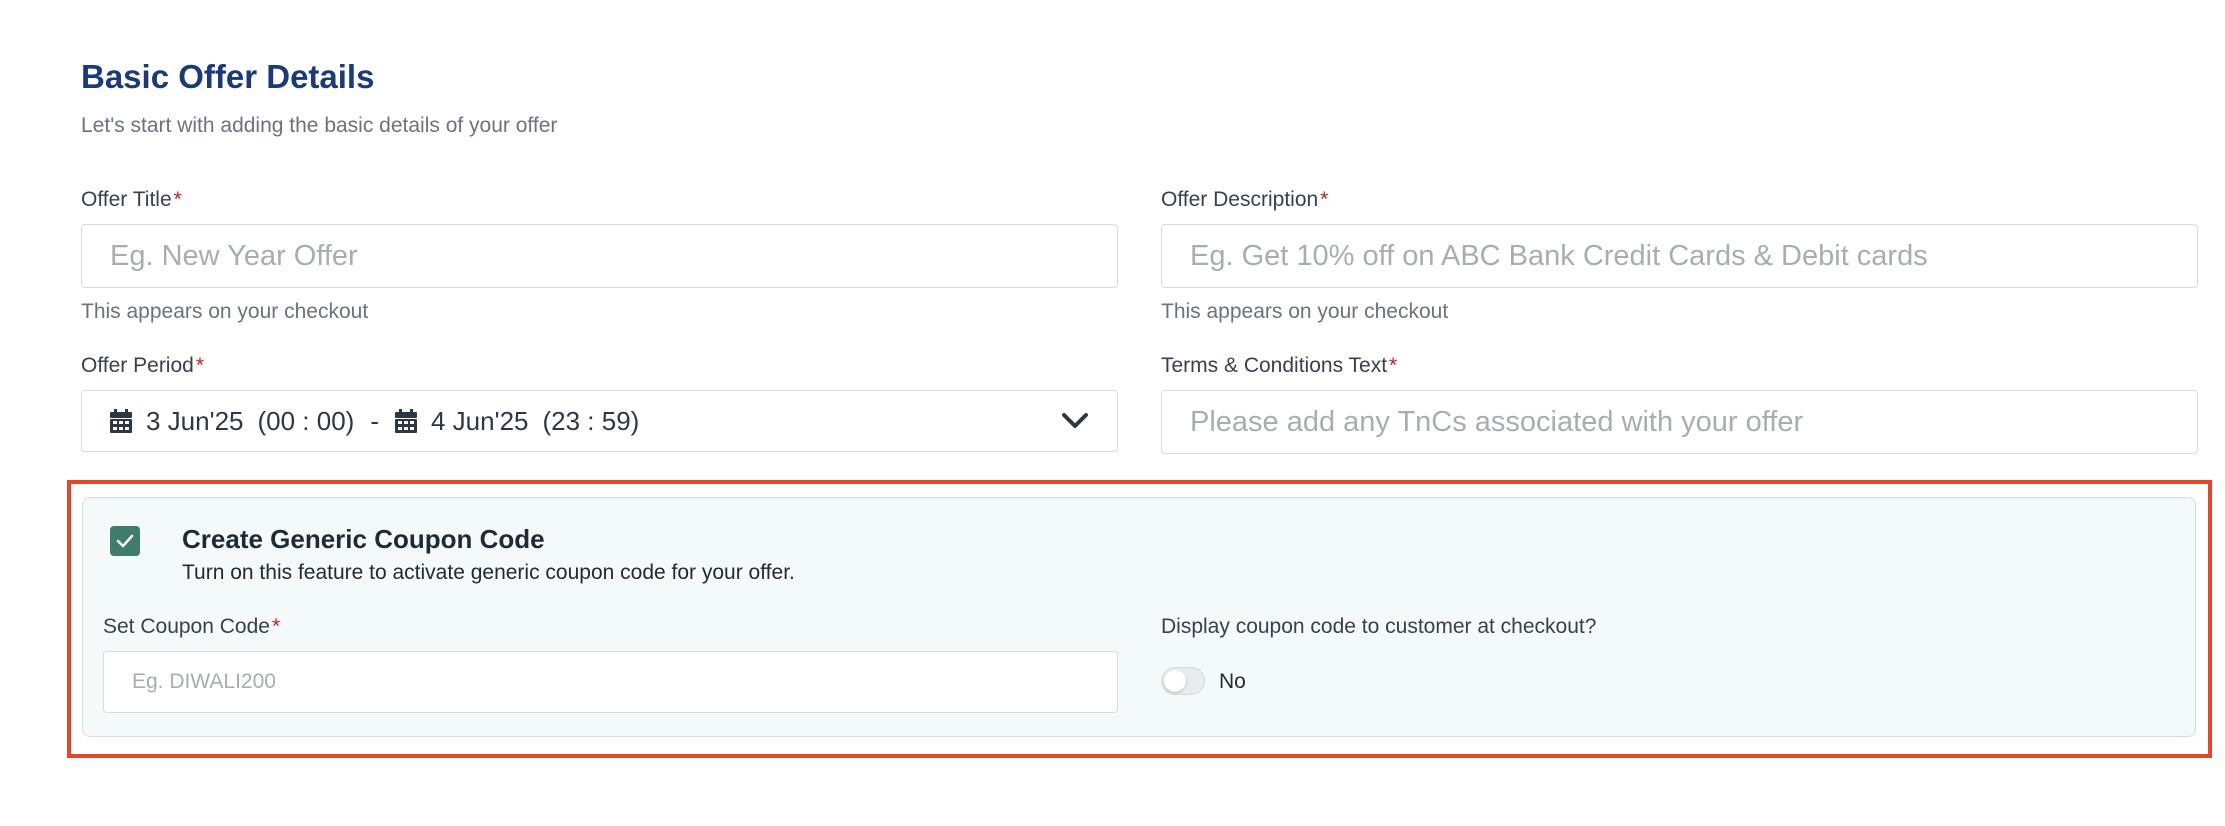 This screenshot has height=826, width=2225. What do you see at coordinates (225, 311) in the screenshot?
I see `offer-title-helper: This appears on your checkout` at bounding box center [225, 311].